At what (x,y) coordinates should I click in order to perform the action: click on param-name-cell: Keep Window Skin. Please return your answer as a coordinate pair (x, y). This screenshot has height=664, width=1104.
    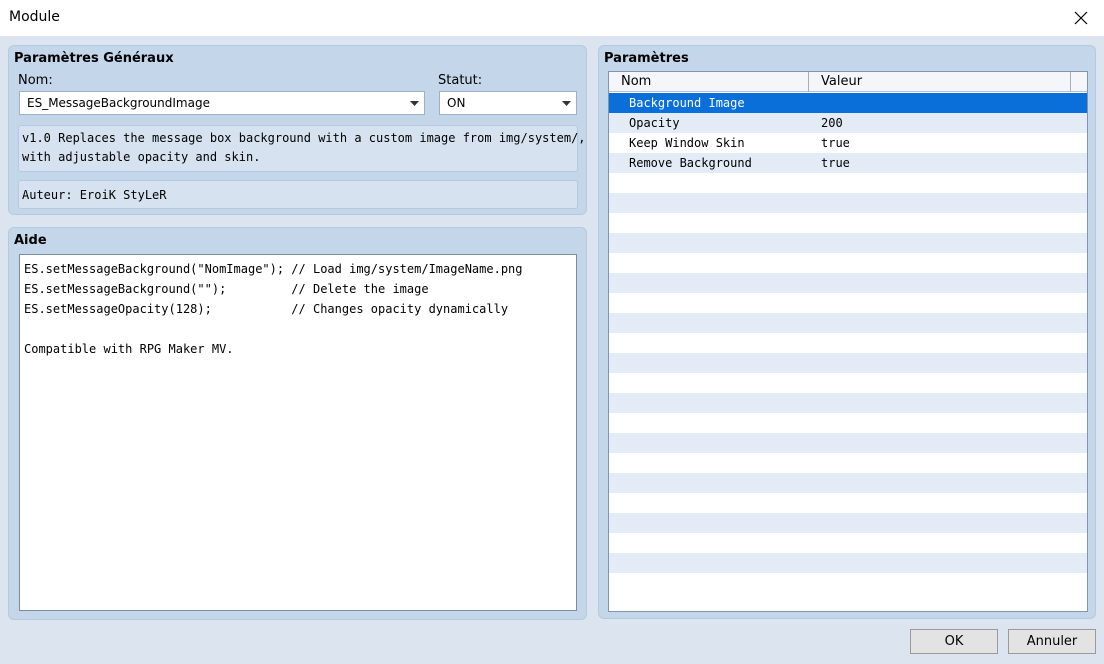
    Looking at the image, I should click on (687, 143).